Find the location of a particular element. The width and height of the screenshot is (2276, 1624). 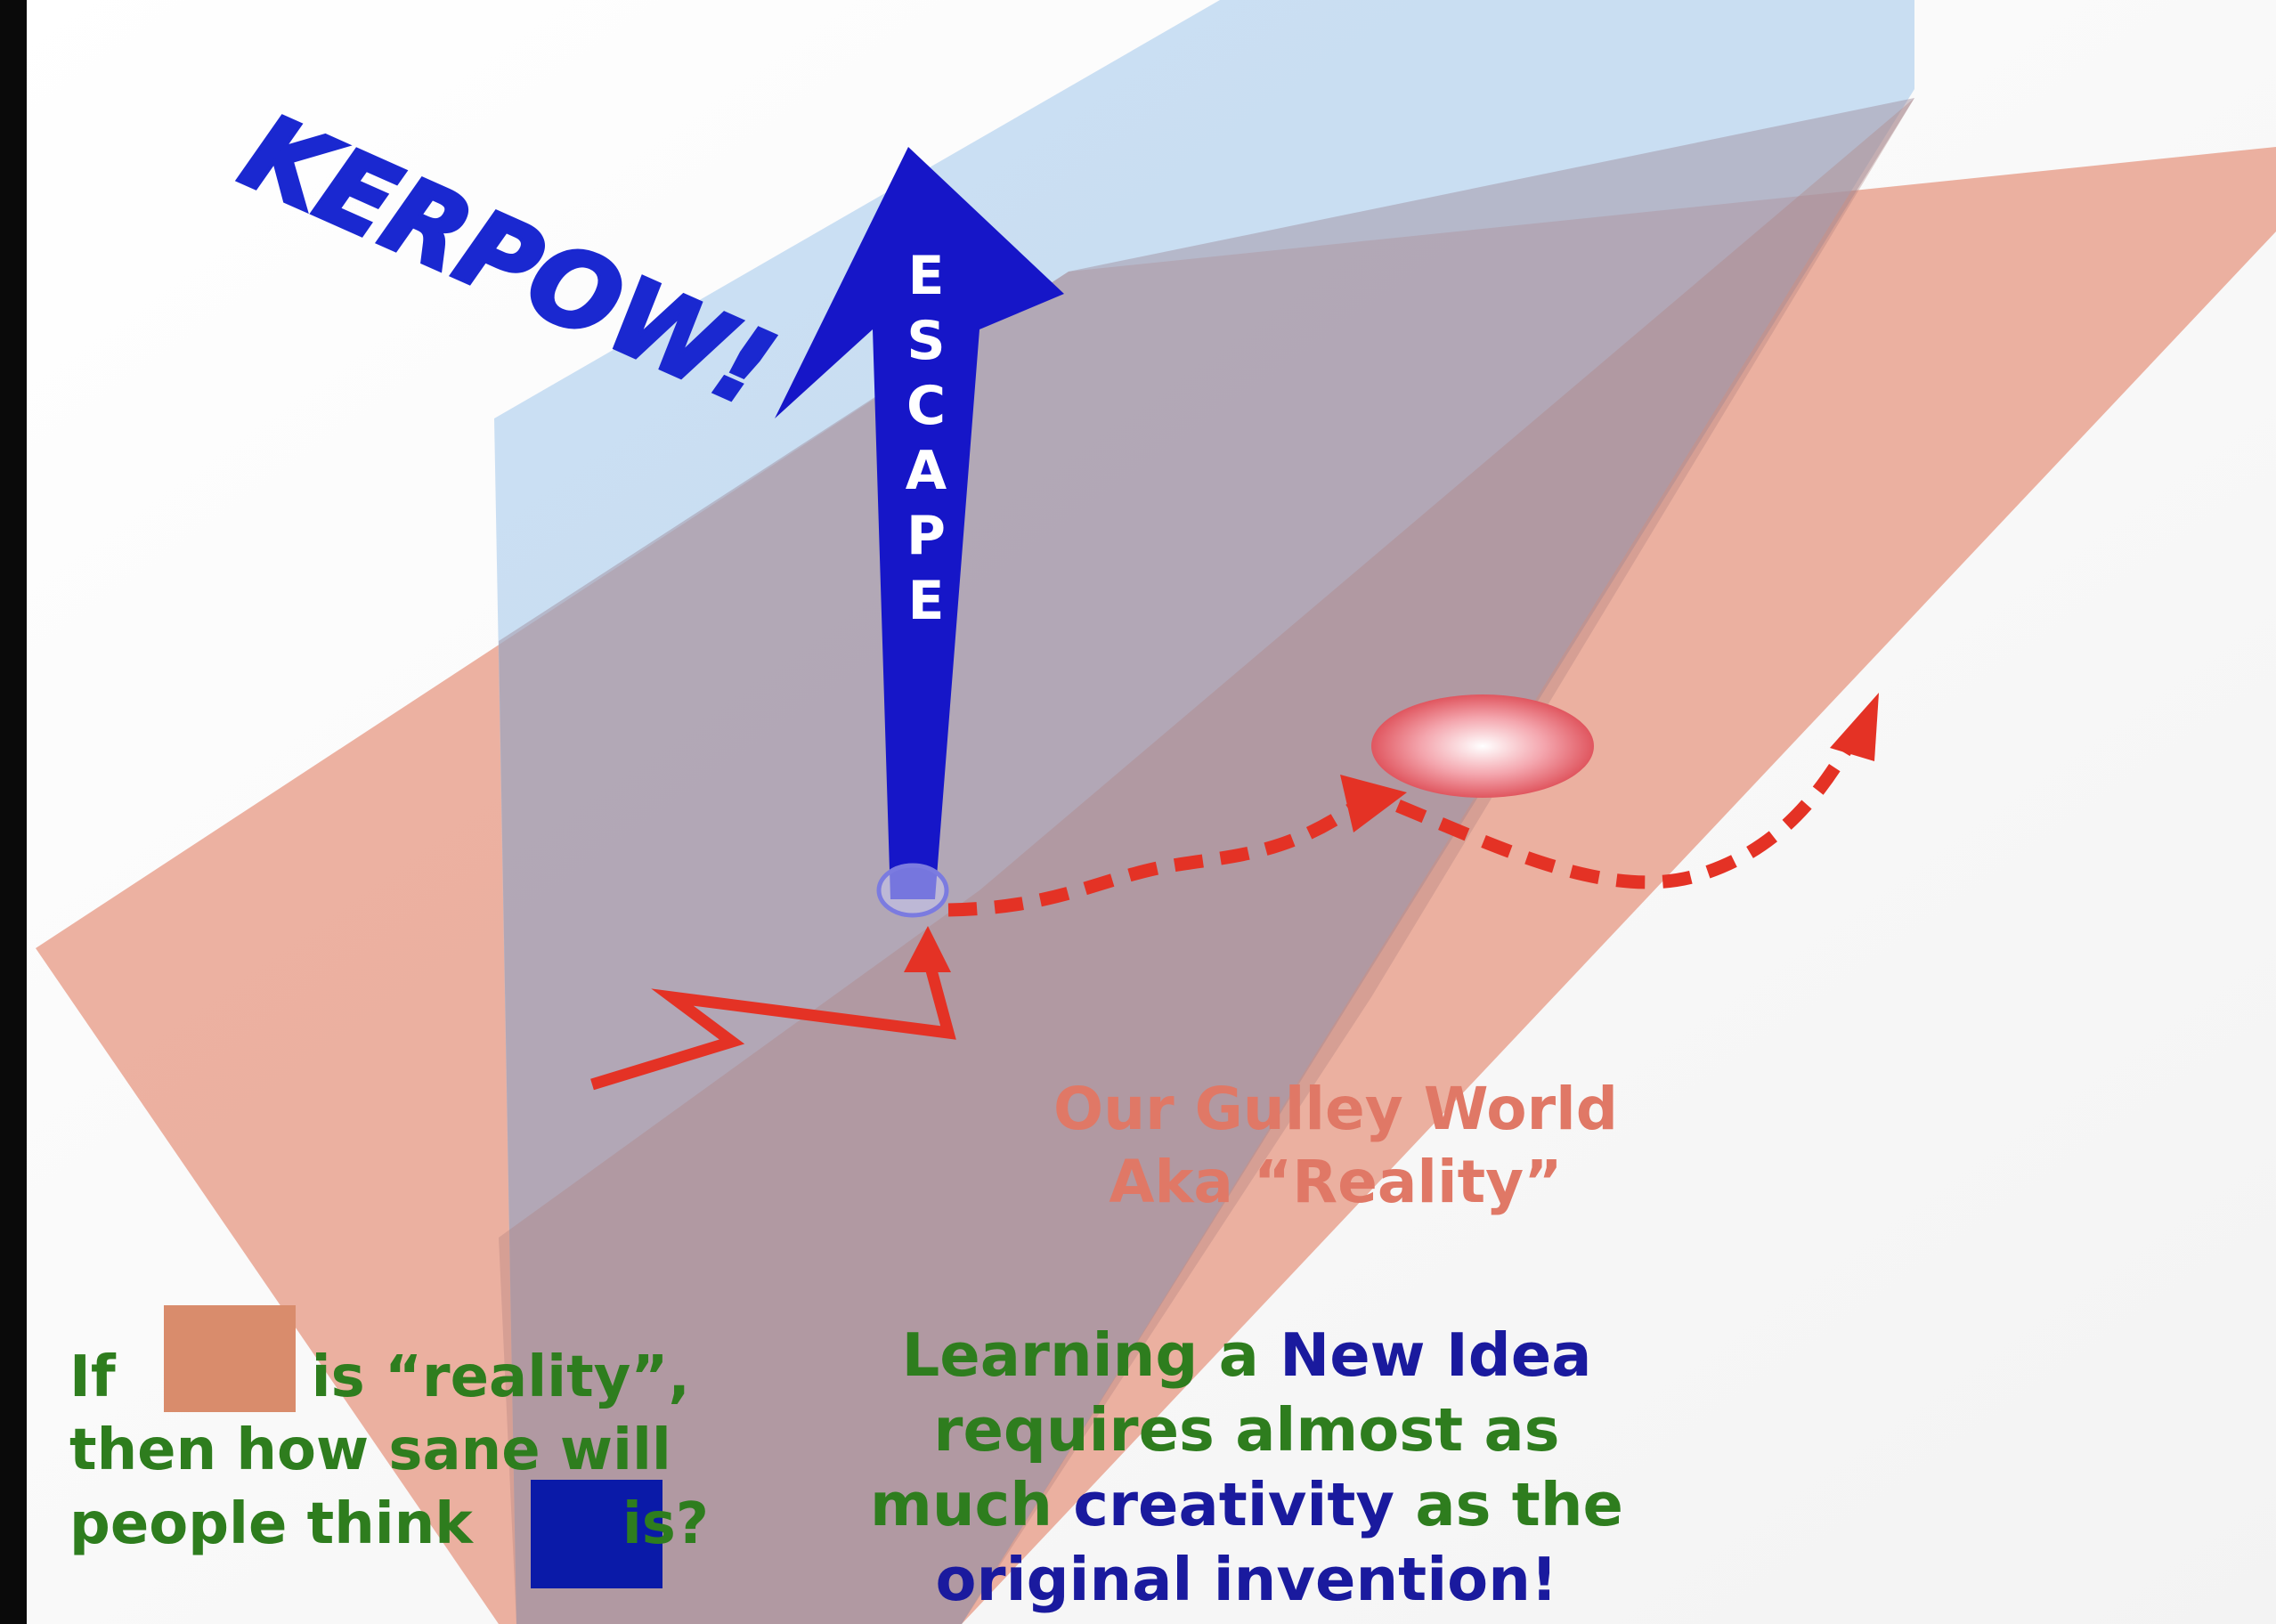

escape-letter: S is located at coordinates (925, 341).